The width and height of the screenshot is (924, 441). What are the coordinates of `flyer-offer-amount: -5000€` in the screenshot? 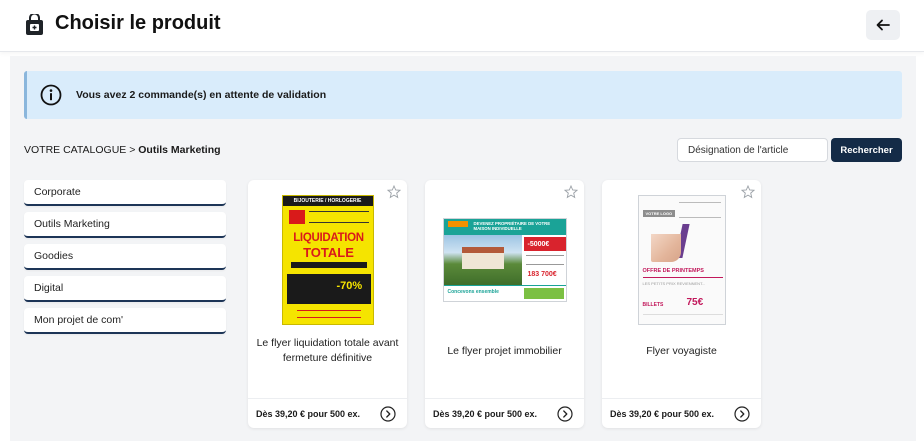 It's located at (538, 244).